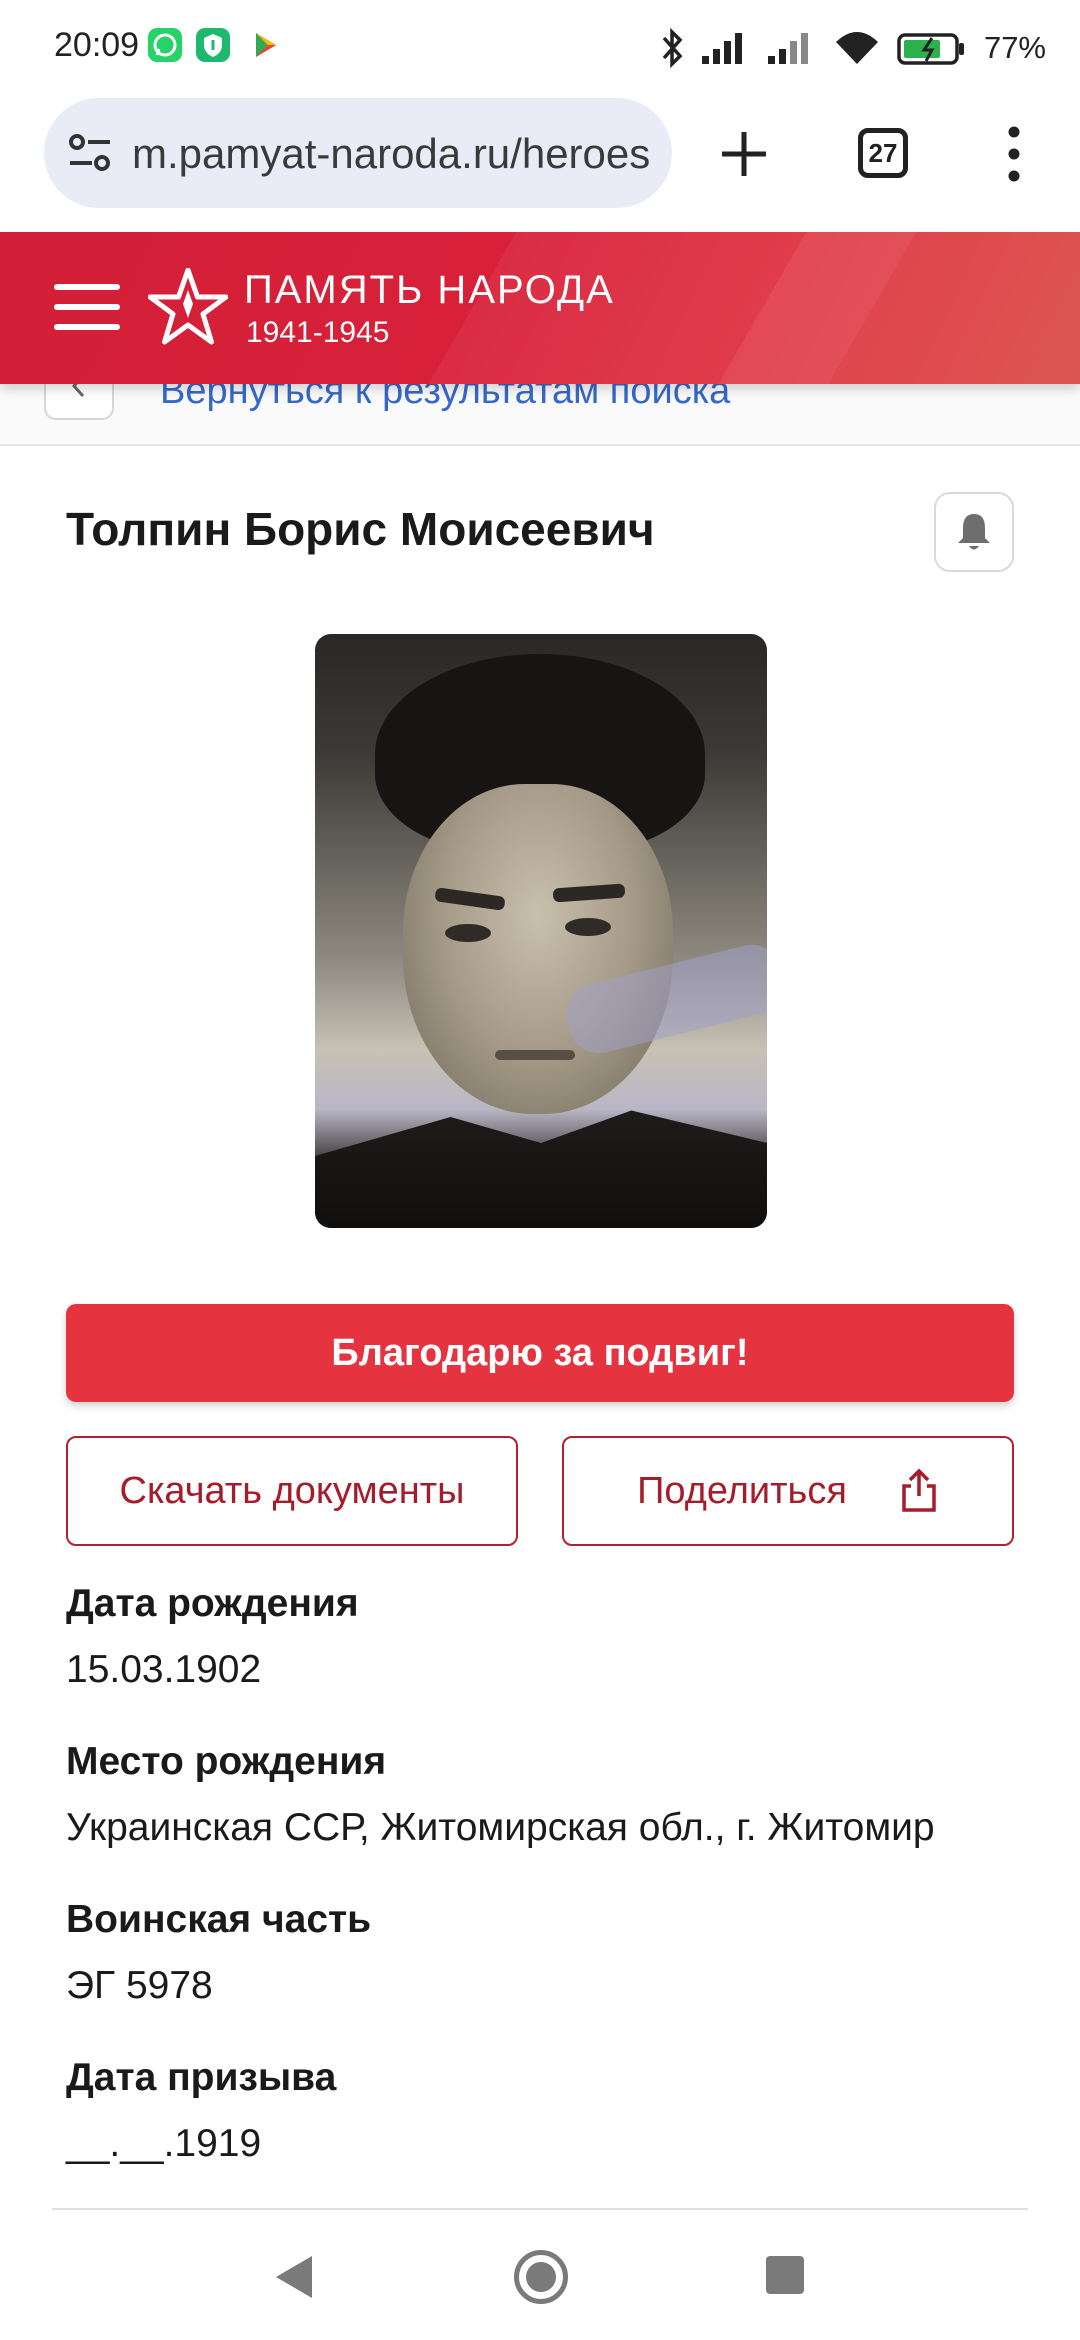 This screenshot has height=2340, width=1080. What do you see at coordinates (540, 2209) in the screenshot?
I see `divider` at bounding box center [540, 2209].